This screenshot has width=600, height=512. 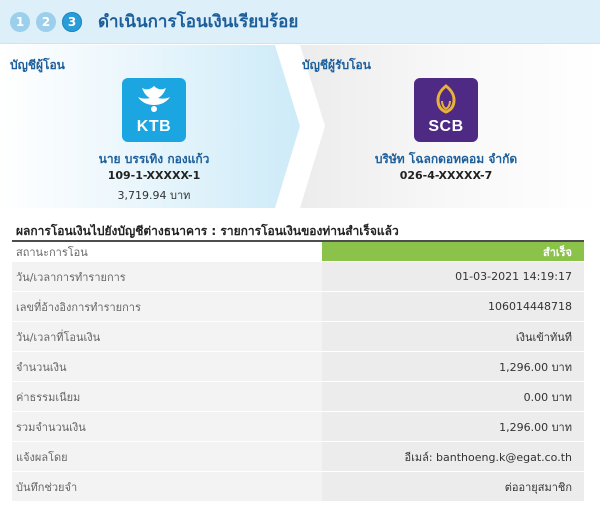 I want to click on row-value: ต่ออายุสมาชิก, so click(x=453, y=486).